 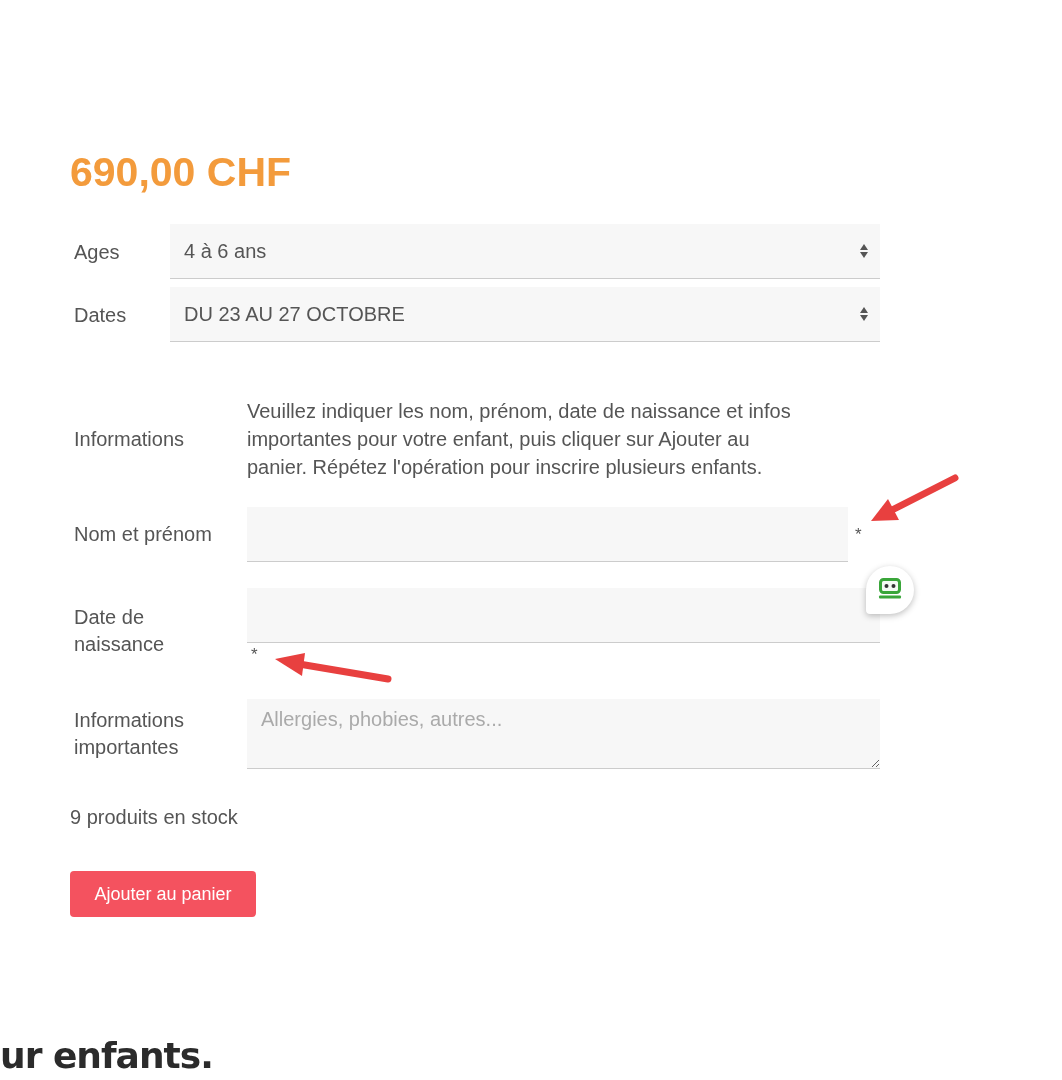 I want to click on robot-face-icon, so click(x=890, y=590).